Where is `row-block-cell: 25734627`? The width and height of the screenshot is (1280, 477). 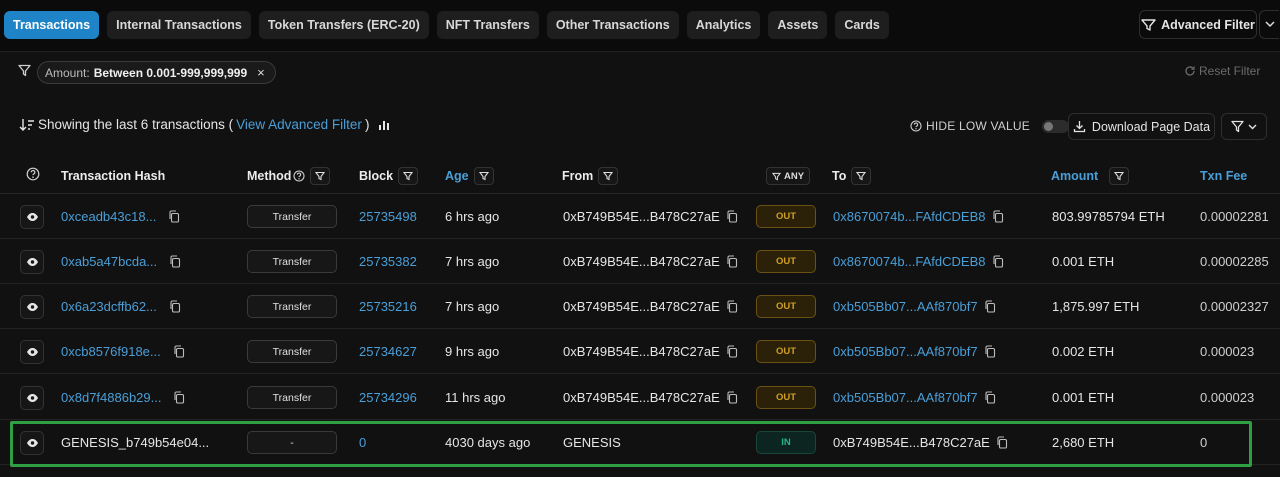
row-block-cell: 25734627 is located at coordinates (388, 351).